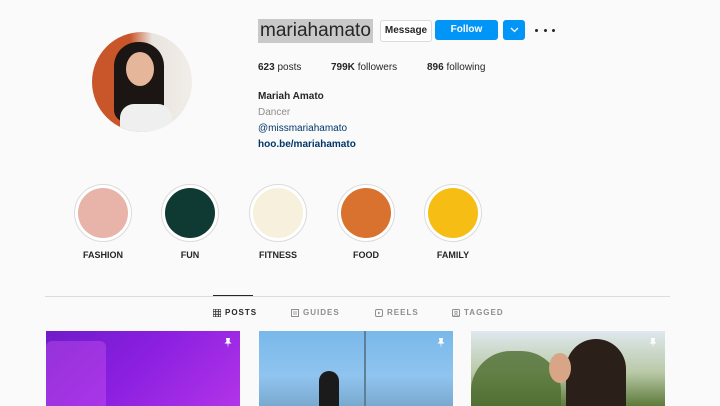 This screenshot has width=720, height=406. Describe the element at coordinates (274, 112) in the screenshot. I see `profile-category: Dancer` at that location.